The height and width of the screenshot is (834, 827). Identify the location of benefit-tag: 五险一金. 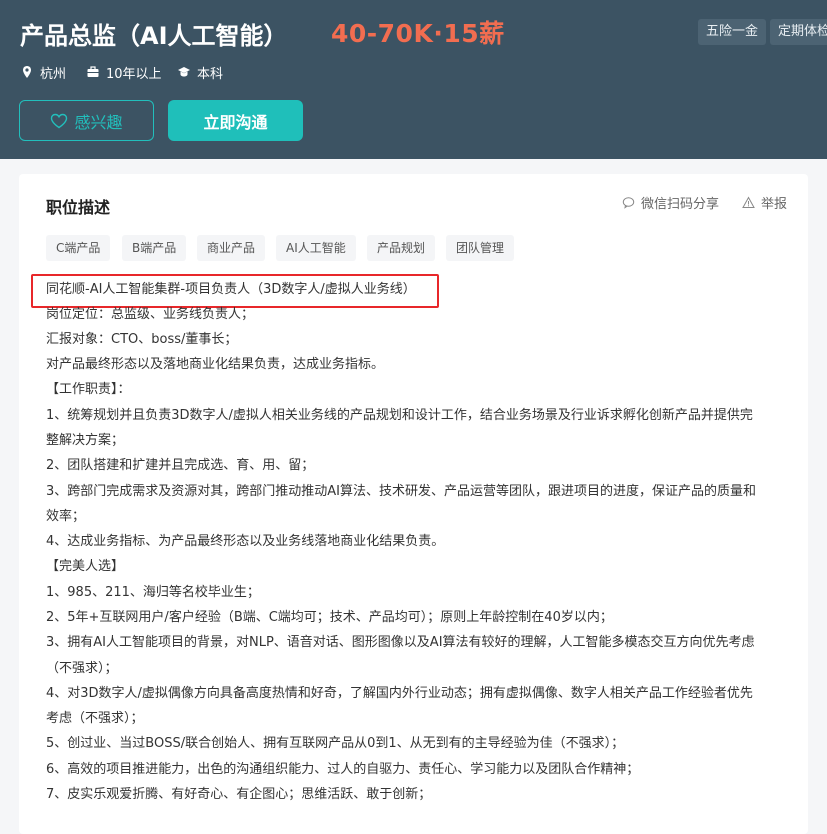
(732, 32).